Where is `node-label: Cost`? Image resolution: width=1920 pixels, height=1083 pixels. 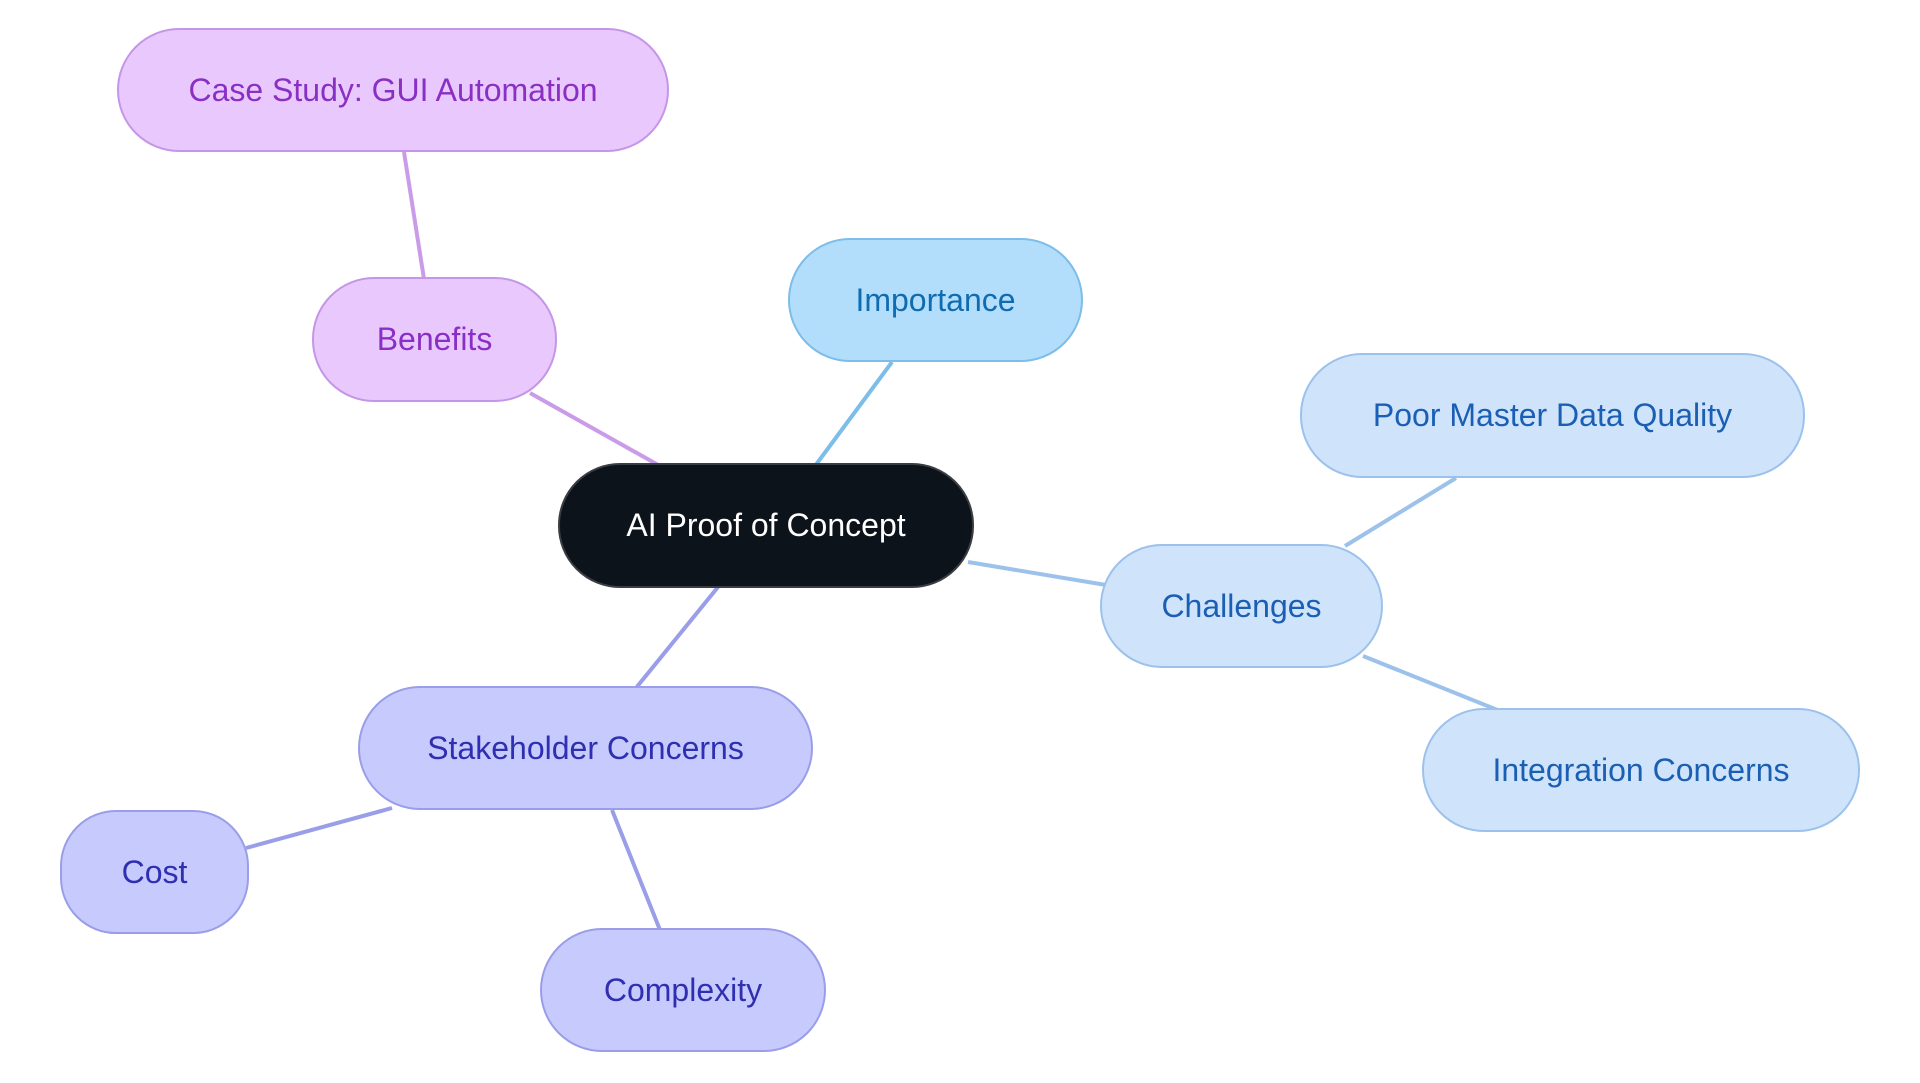 node-label: Cost is located at coordinates (154, 871).